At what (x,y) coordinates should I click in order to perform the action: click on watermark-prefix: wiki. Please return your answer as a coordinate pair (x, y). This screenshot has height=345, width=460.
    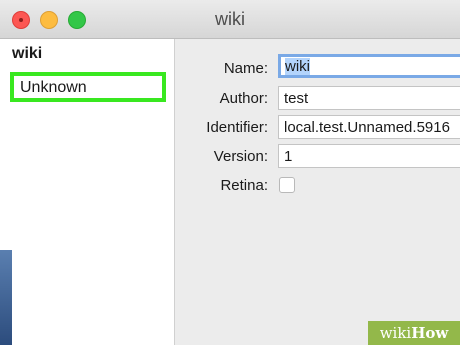
    Looking at the image, I should click on (395, 333).